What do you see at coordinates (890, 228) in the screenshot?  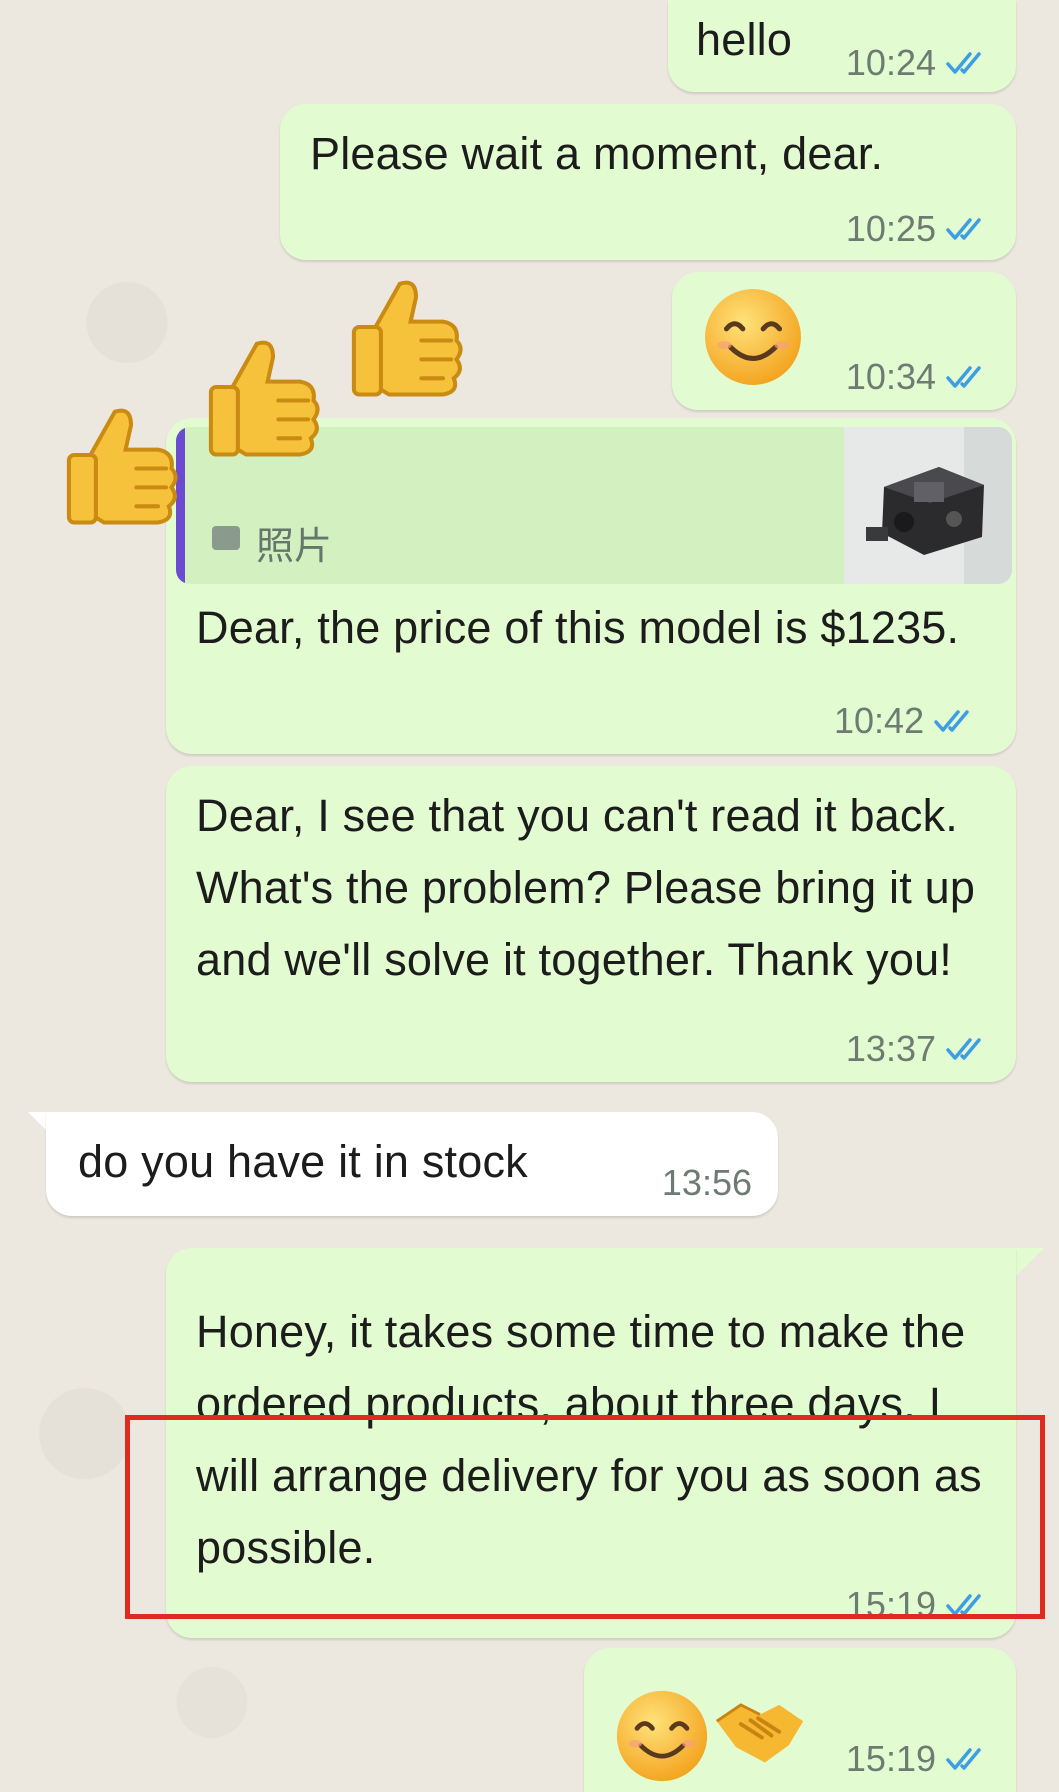 I see `message-time: 10:25` at bounding box center [890, 228].